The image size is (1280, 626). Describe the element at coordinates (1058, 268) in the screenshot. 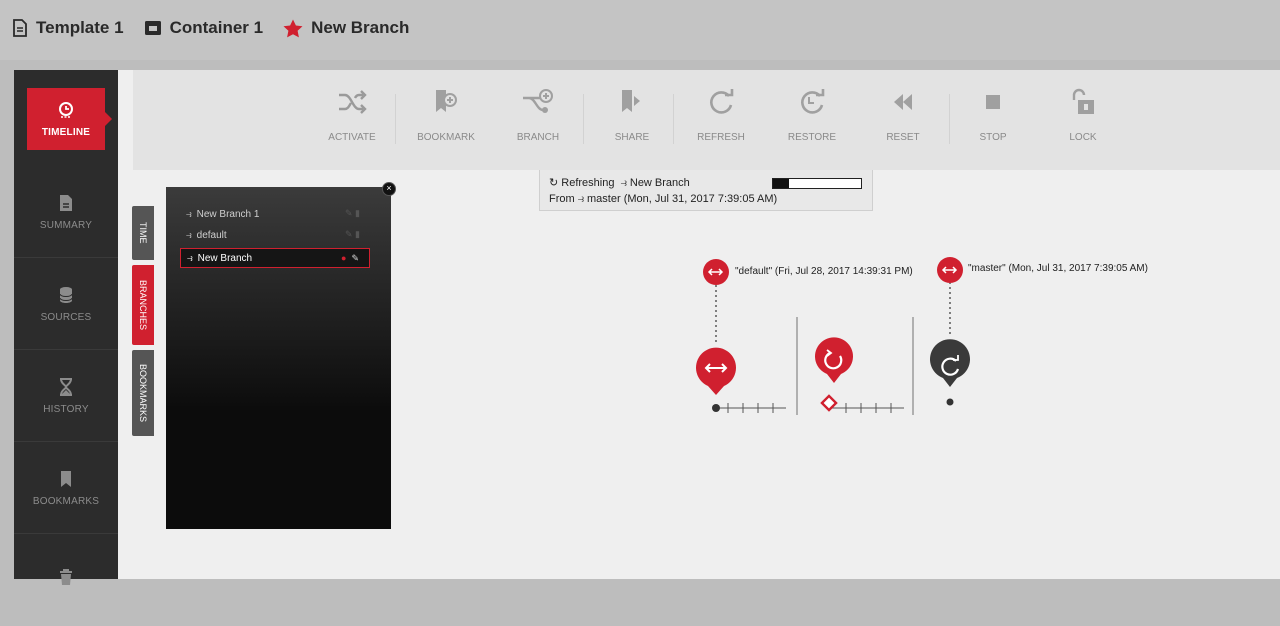

I see `master-branch-label: "master" (Mon, Jul 31, 2017 7:39:05 AM)` at that location.